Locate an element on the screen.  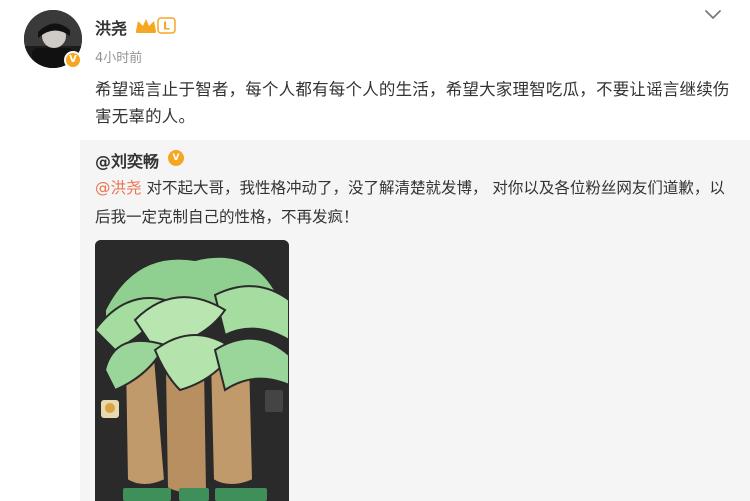
repost-author: @刘奕畅 is located at coordinates (127, 160).